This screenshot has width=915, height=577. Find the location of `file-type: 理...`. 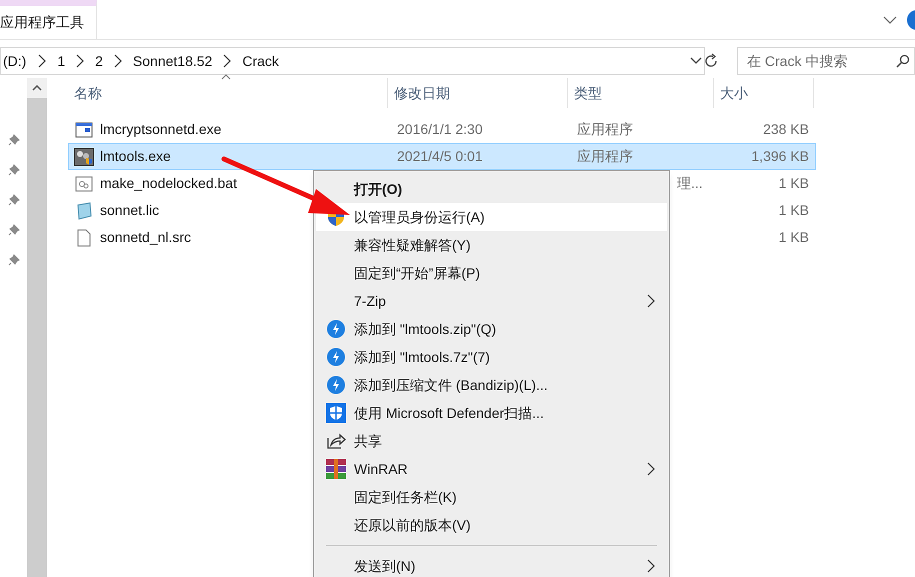

file-type: 理... is located at coordinates (690, 183).